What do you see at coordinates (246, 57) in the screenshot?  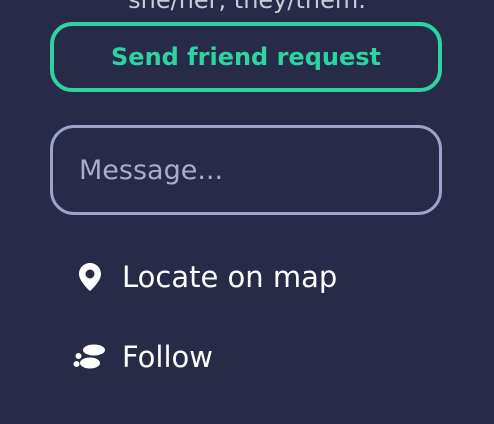 I see `send-friend-request-button: Send friend request` at bounding box center [246, 57].